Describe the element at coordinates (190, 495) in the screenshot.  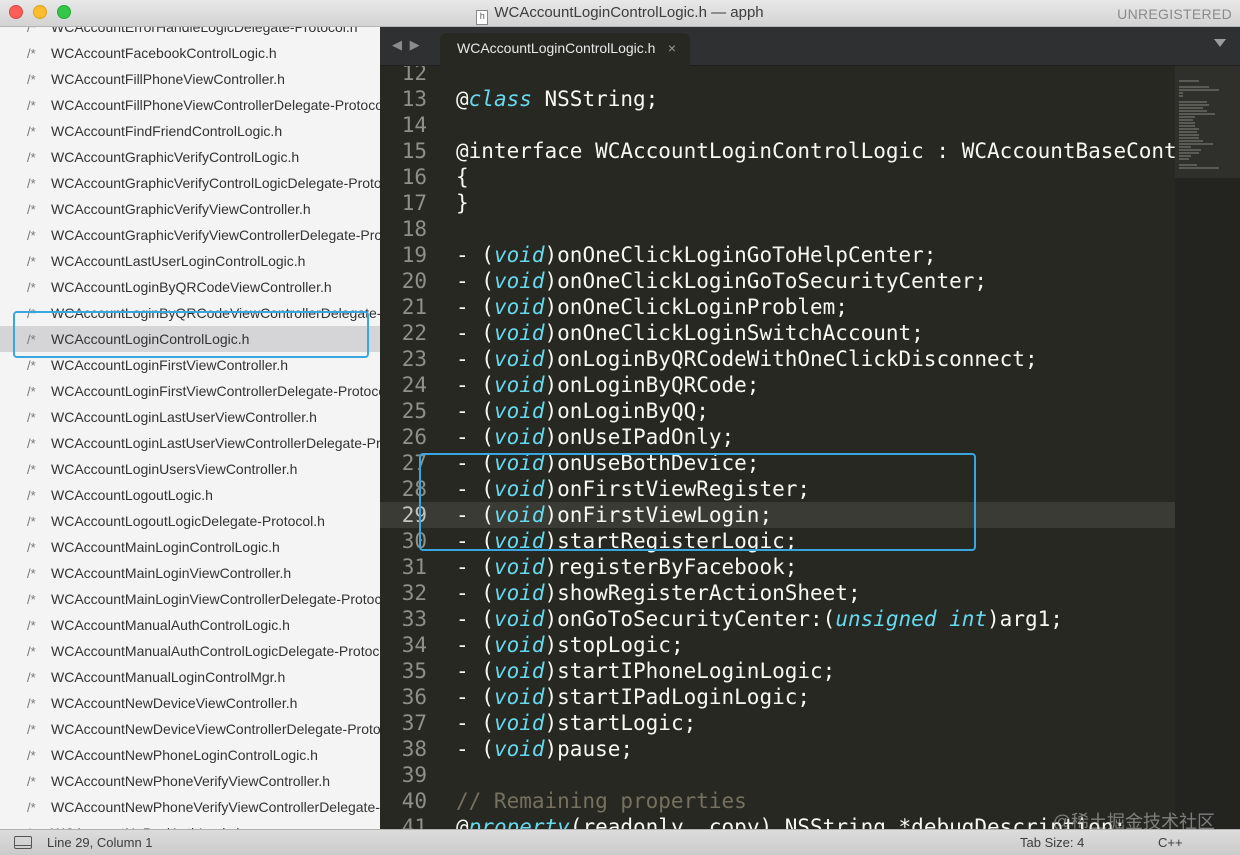
I see `sidebar-file-item: /* WCAccountLogoutLogic.h` at that location.